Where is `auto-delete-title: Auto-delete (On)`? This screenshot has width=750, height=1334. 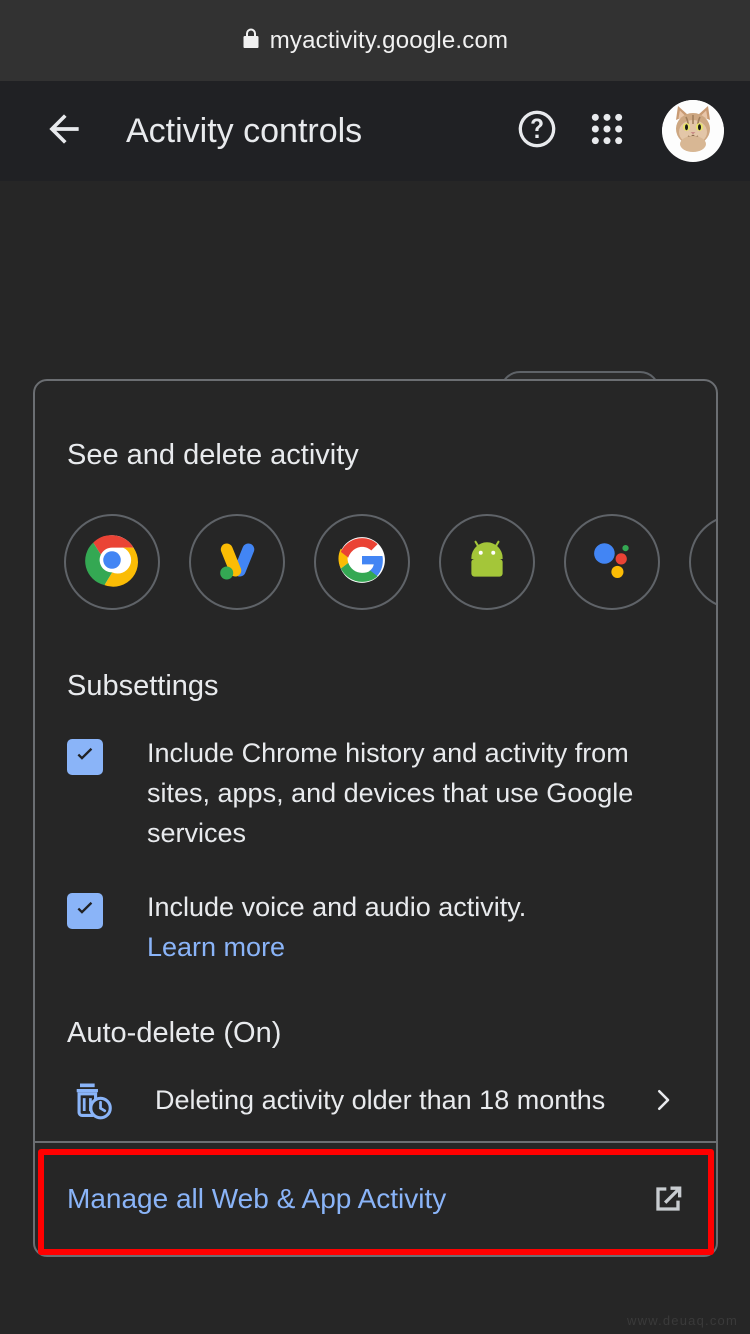 auto-delete-title: Auto-delete (On) is located at coordinates (174, 1033).